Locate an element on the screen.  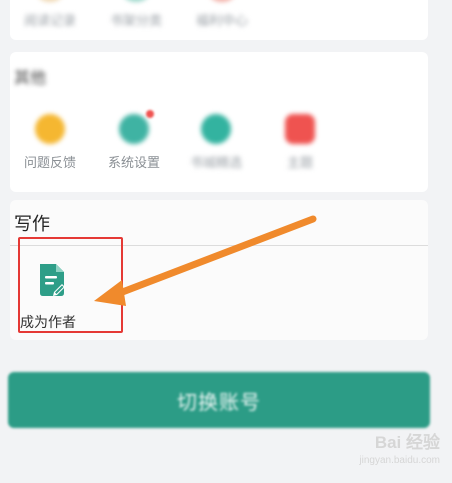
watermark-sub: jingyan.baidu.com is located at coordinates (399, 460).